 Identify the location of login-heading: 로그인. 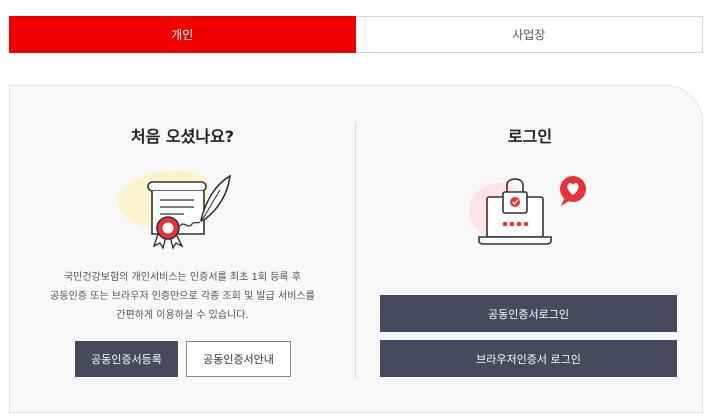
(530, 136).